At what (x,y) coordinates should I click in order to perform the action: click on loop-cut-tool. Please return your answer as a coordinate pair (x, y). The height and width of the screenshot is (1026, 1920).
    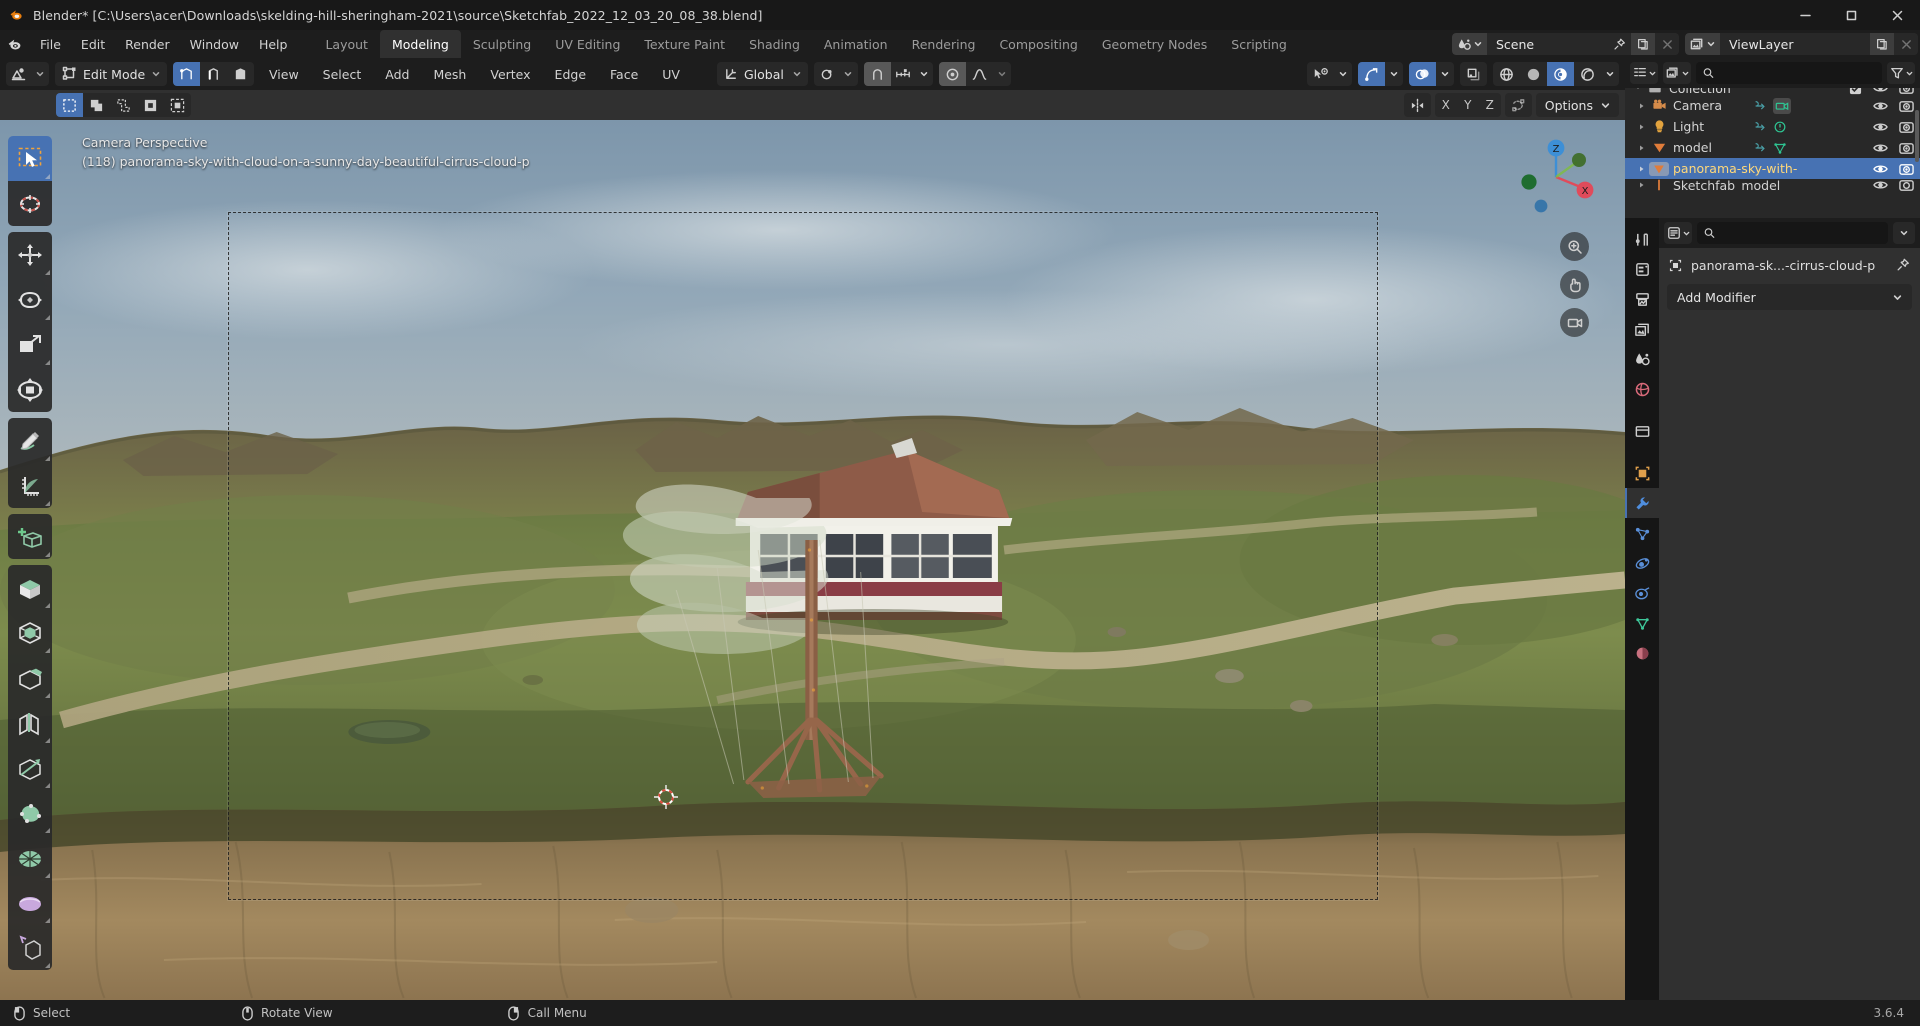
    Looking at the image, I should click on (30, 722).